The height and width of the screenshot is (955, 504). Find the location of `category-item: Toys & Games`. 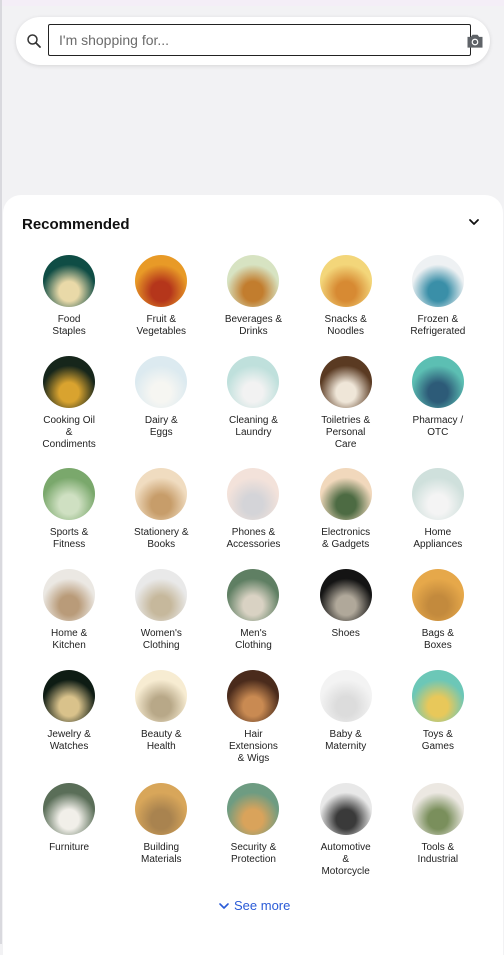

category-item: Toys & Games is located at coordinates (438, 726).